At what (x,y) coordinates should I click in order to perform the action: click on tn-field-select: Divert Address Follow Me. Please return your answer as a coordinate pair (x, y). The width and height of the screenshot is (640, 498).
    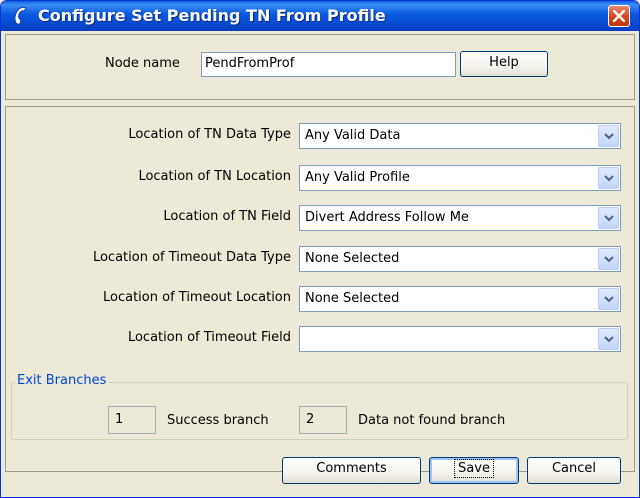
    Looking at the image, I should click on (460, 218).